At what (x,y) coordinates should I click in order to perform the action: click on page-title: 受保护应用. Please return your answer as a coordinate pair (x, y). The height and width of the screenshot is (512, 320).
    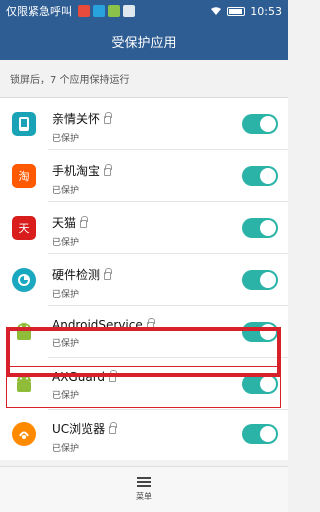
    Looking at the image, I should click on (144, 43).